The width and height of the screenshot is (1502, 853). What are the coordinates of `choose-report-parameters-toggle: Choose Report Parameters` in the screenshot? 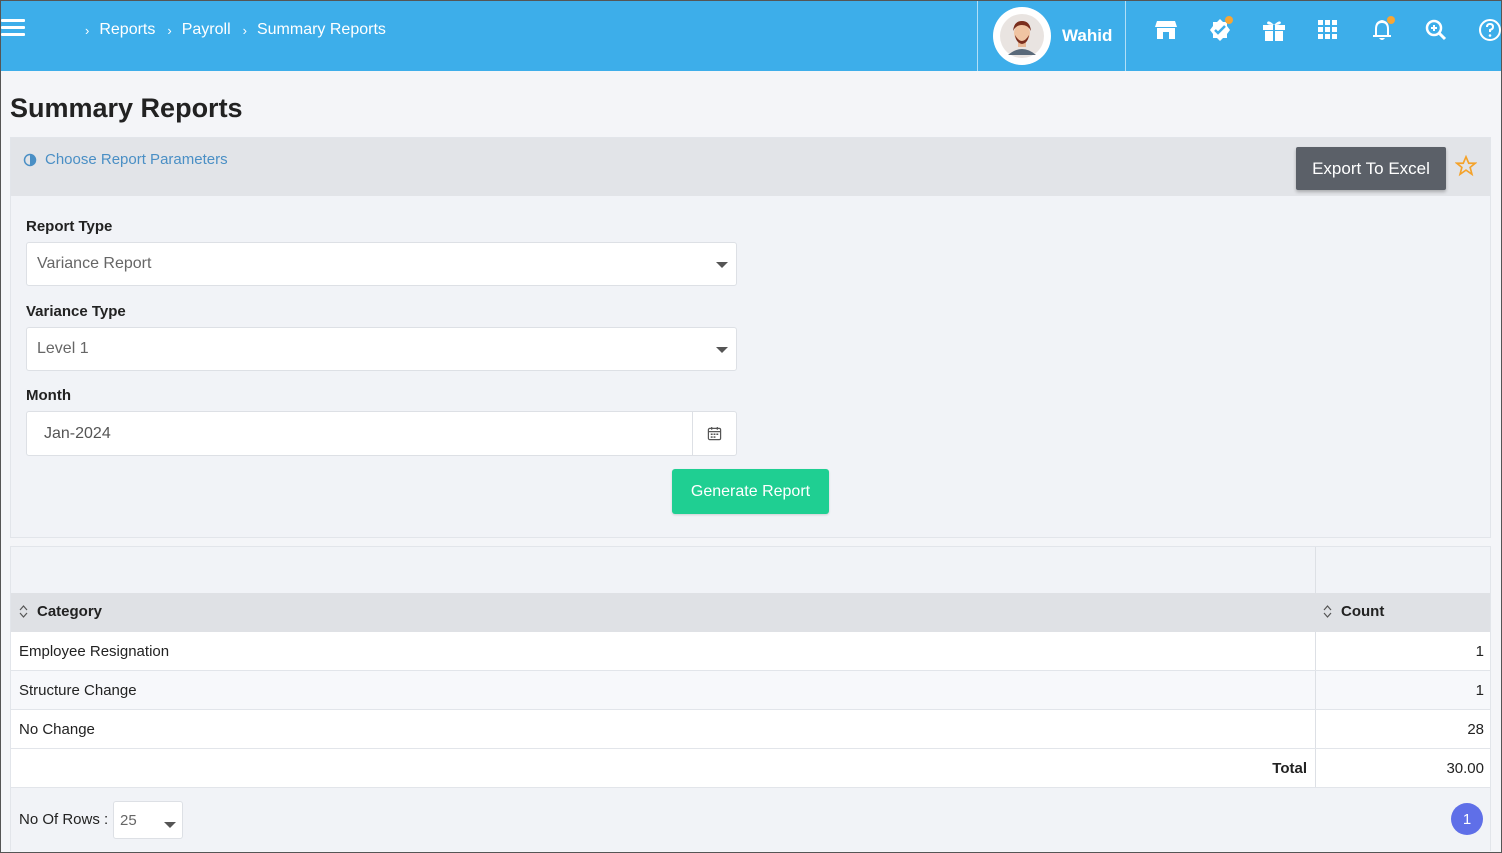 It's located at (125, 159).